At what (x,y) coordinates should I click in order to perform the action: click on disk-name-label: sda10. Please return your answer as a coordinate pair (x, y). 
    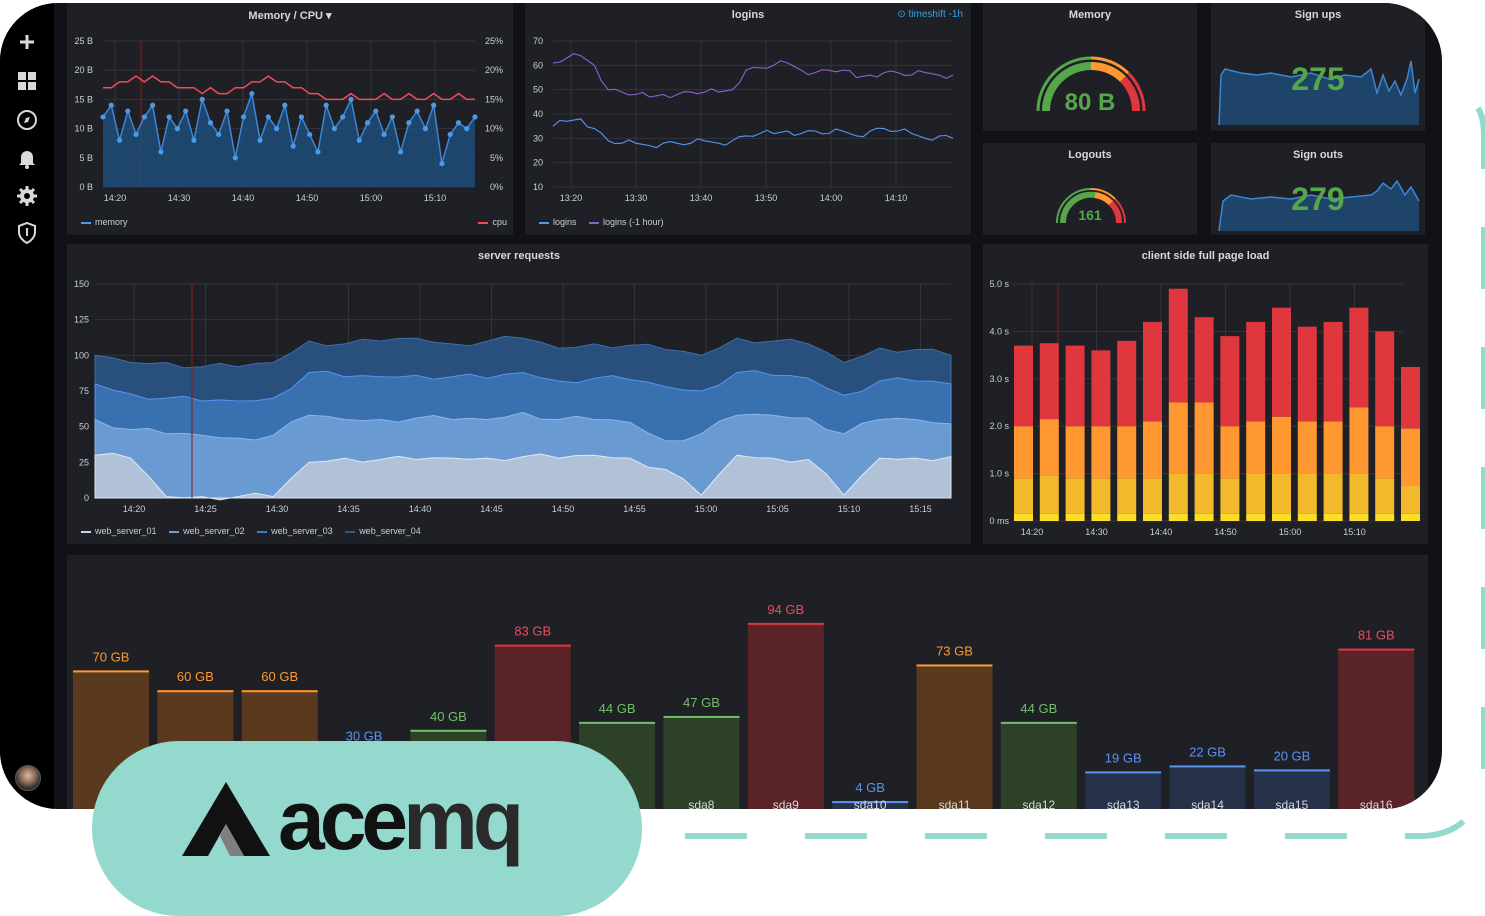
    Looking at the image, I should click on (870, 803).